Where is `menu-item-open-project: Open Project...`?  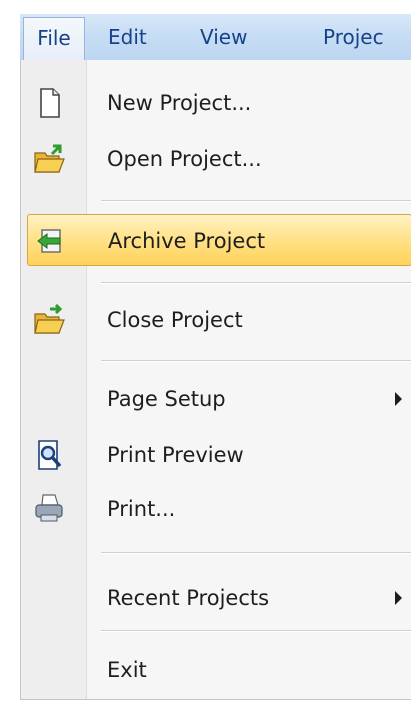
menu-item-open-project: Open Project... is located at coordinates (216, 159).